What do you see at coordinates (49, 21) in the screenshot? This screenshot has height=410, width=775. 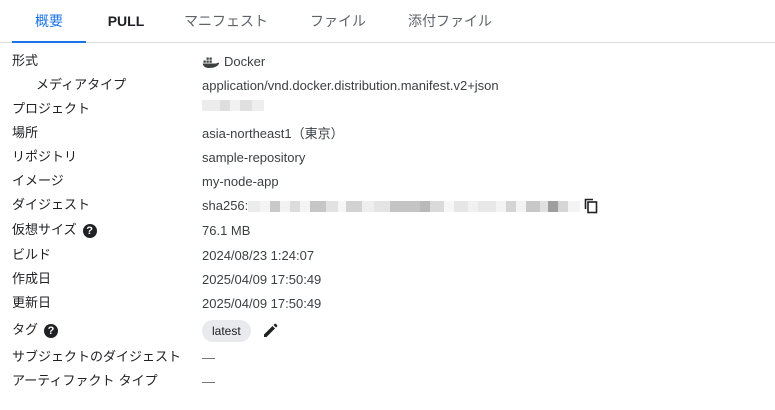 I see `tab-overview: 概要` at bounding box center [49, 21].